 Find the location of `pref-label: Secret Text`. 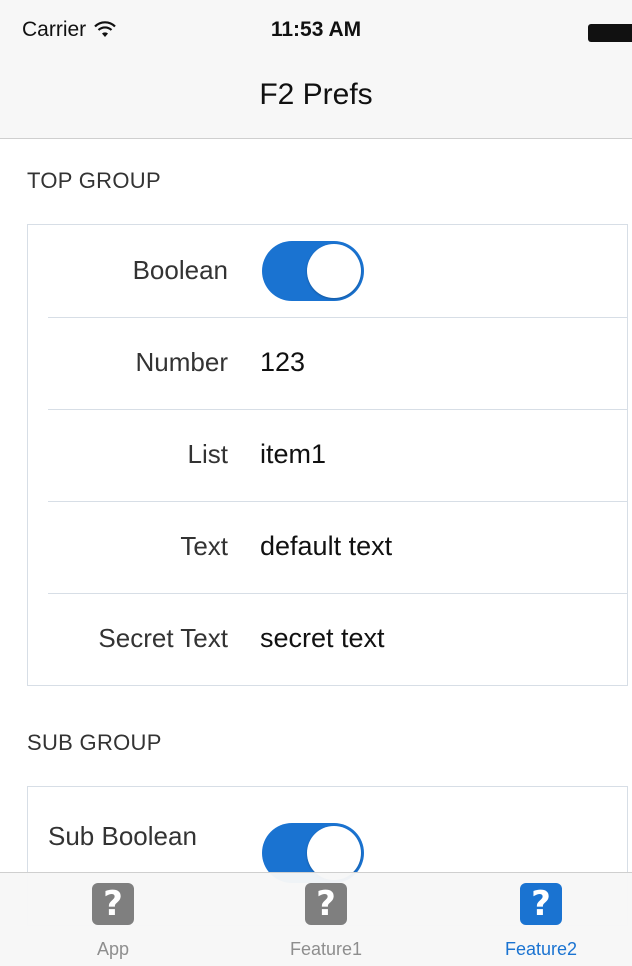

pref-label: Secret Text is located at coordinates (163, 638).